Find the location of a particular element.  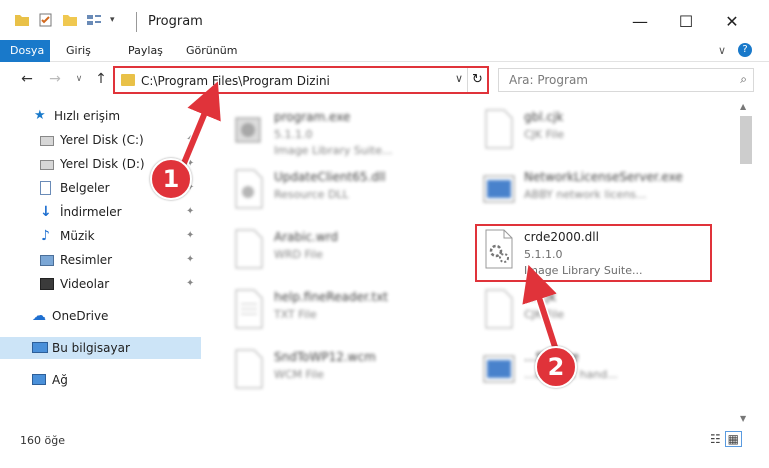

help-icon: ? is located at coordinates (745, 50).